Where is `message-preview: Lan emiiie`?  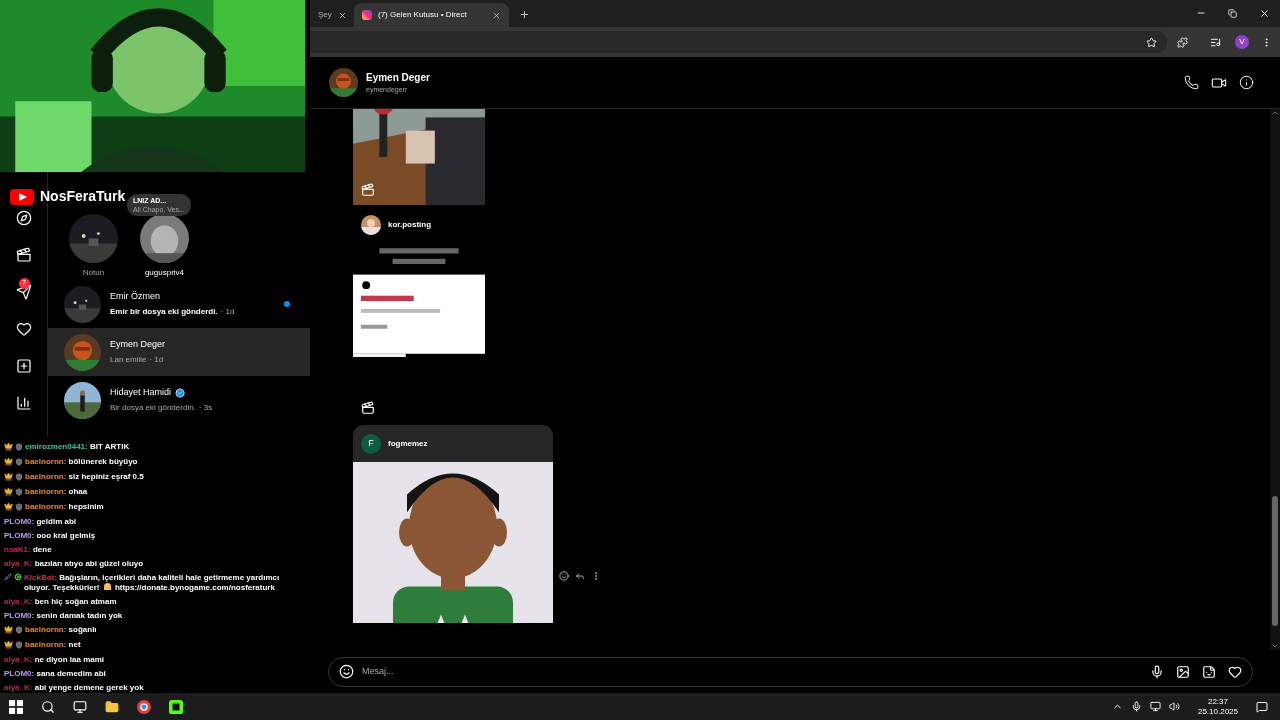
message-preview: Lan emiiie is located at coordinates (128, 359).